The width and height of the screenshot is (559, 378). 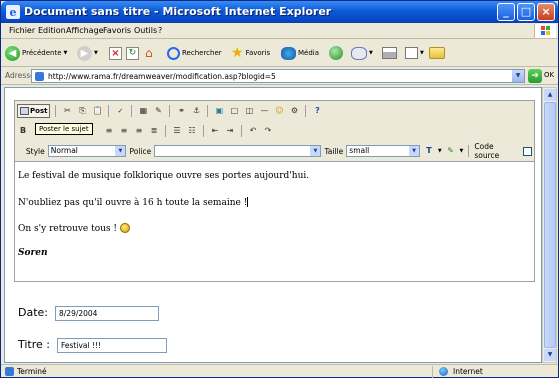 I want to click on refresh-icon: ↻, so click(x=132, y=53).